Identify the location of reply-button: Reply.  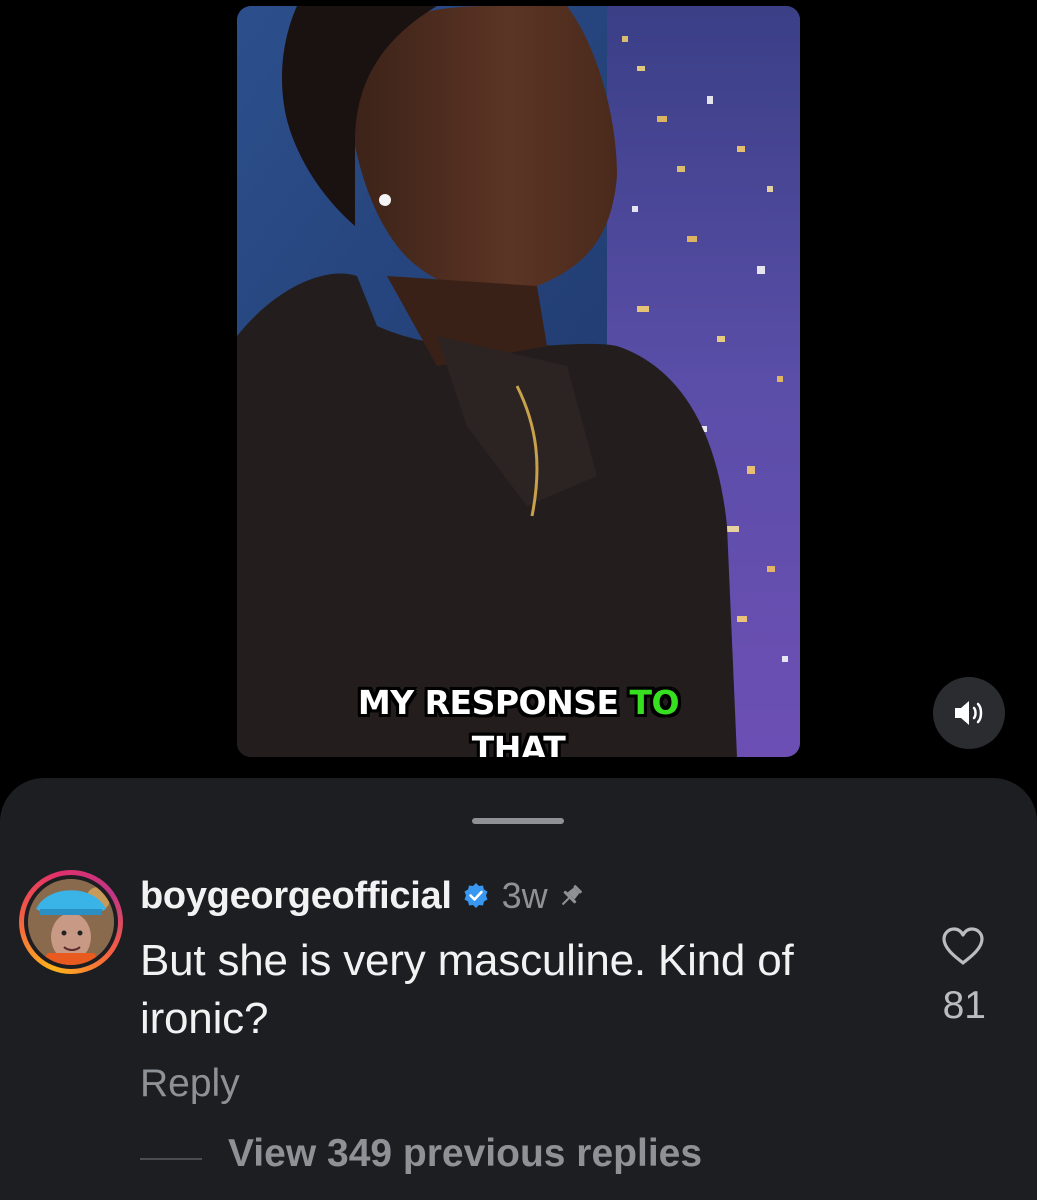
(190, 1084).